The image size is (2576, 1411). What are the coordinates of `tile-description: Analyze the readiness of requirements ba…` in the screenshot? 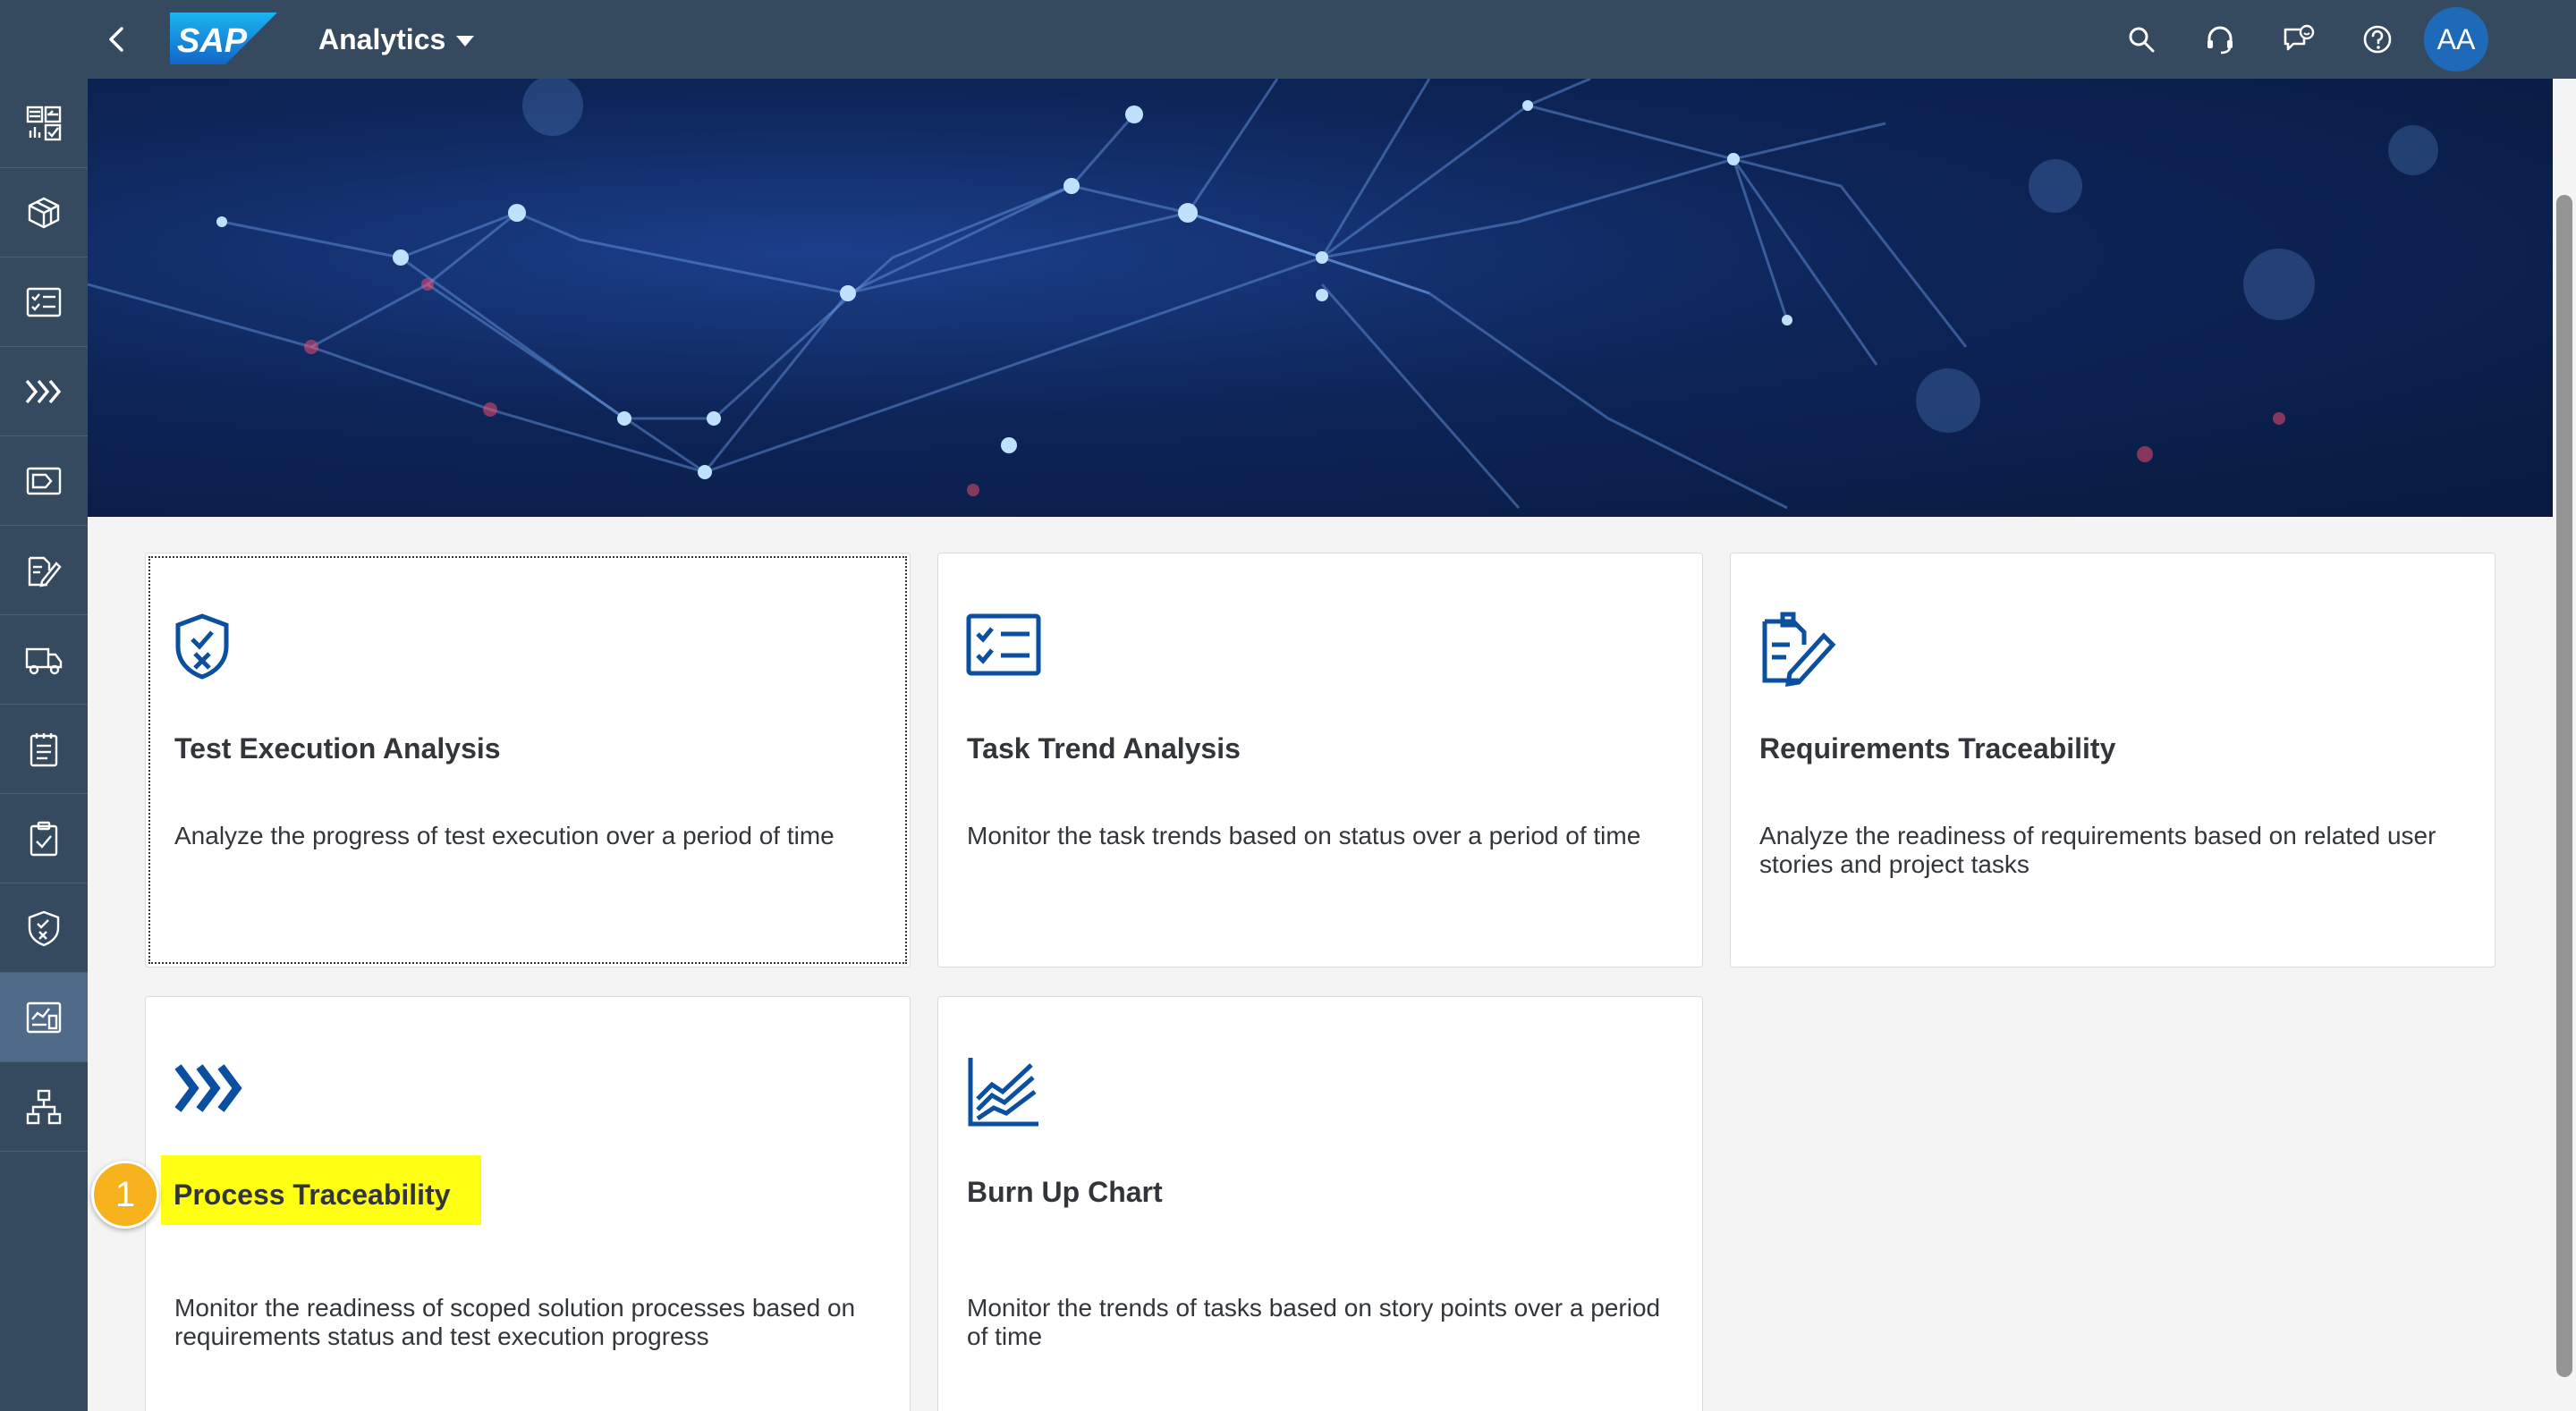 It's located at (2097, 850).